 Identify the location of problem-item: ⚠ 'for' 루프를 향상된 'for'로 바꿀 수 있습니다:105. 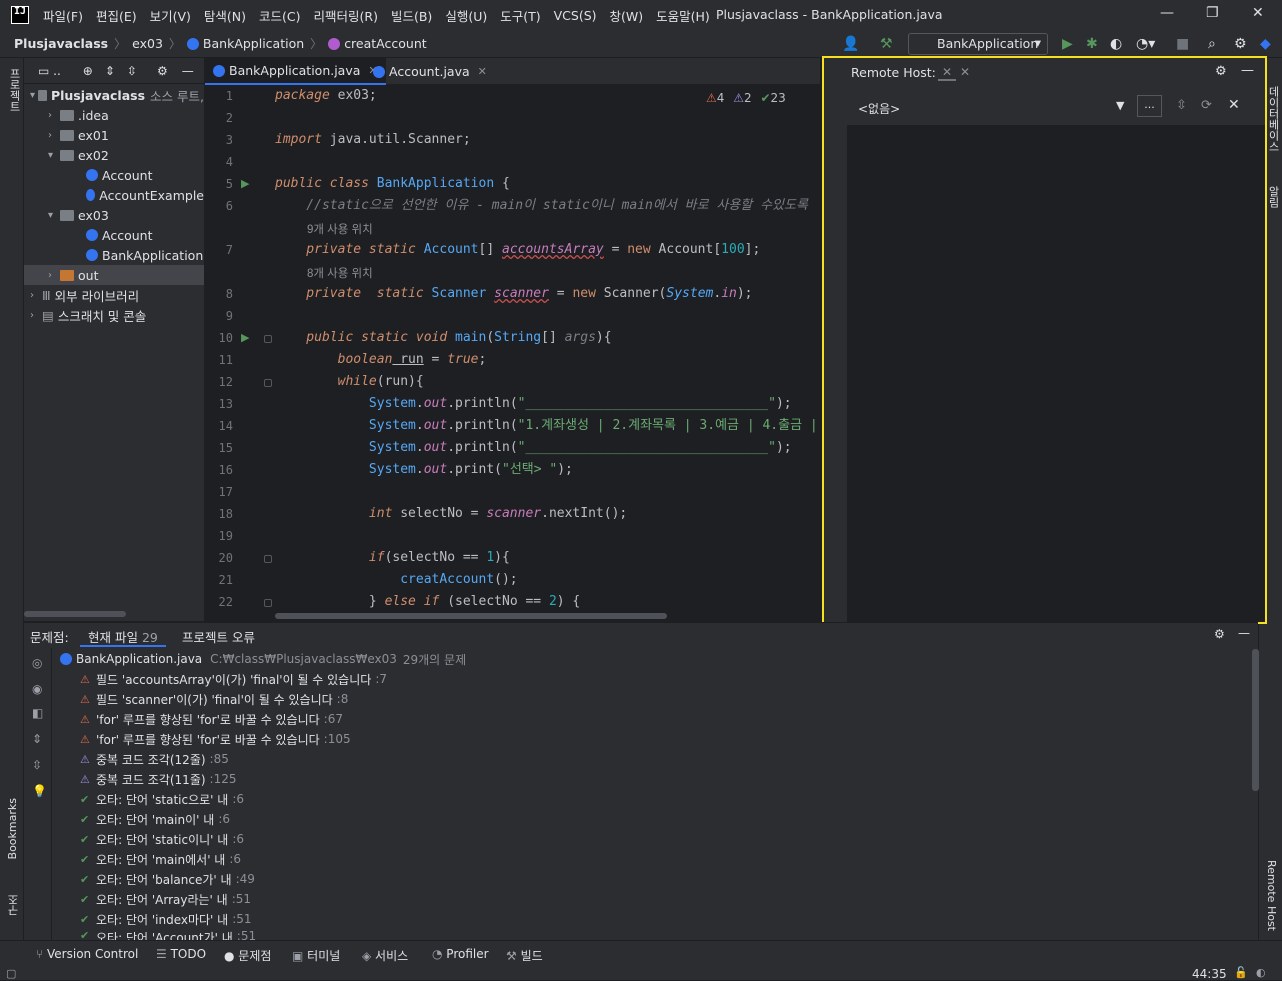
(215, 739).